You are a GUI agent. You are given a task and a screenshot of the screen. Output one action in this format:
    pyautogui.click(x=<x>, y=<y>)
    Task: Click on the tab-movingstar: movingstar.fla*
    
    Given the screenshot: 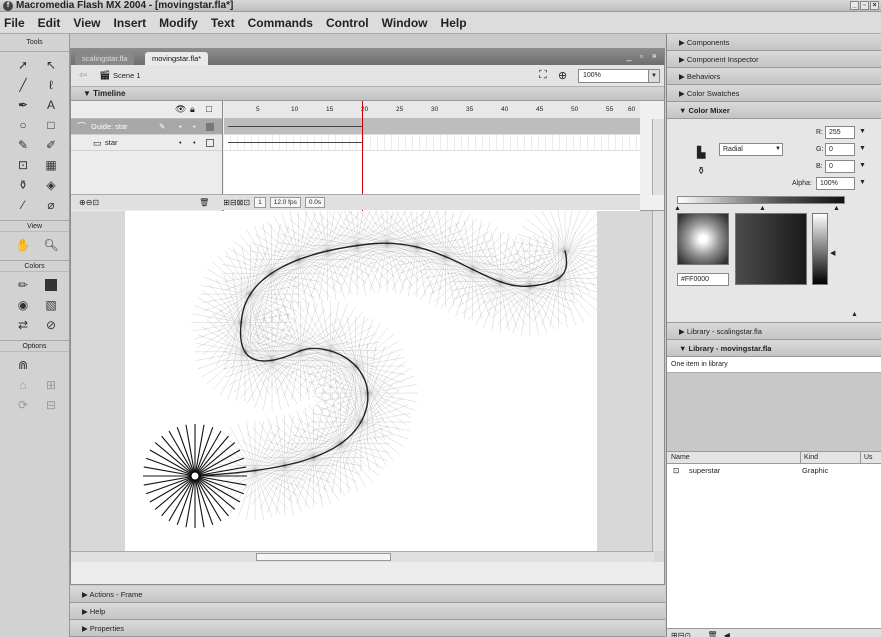 What is the action you would take?
    pyautogui.click(x=177, y=58)
    